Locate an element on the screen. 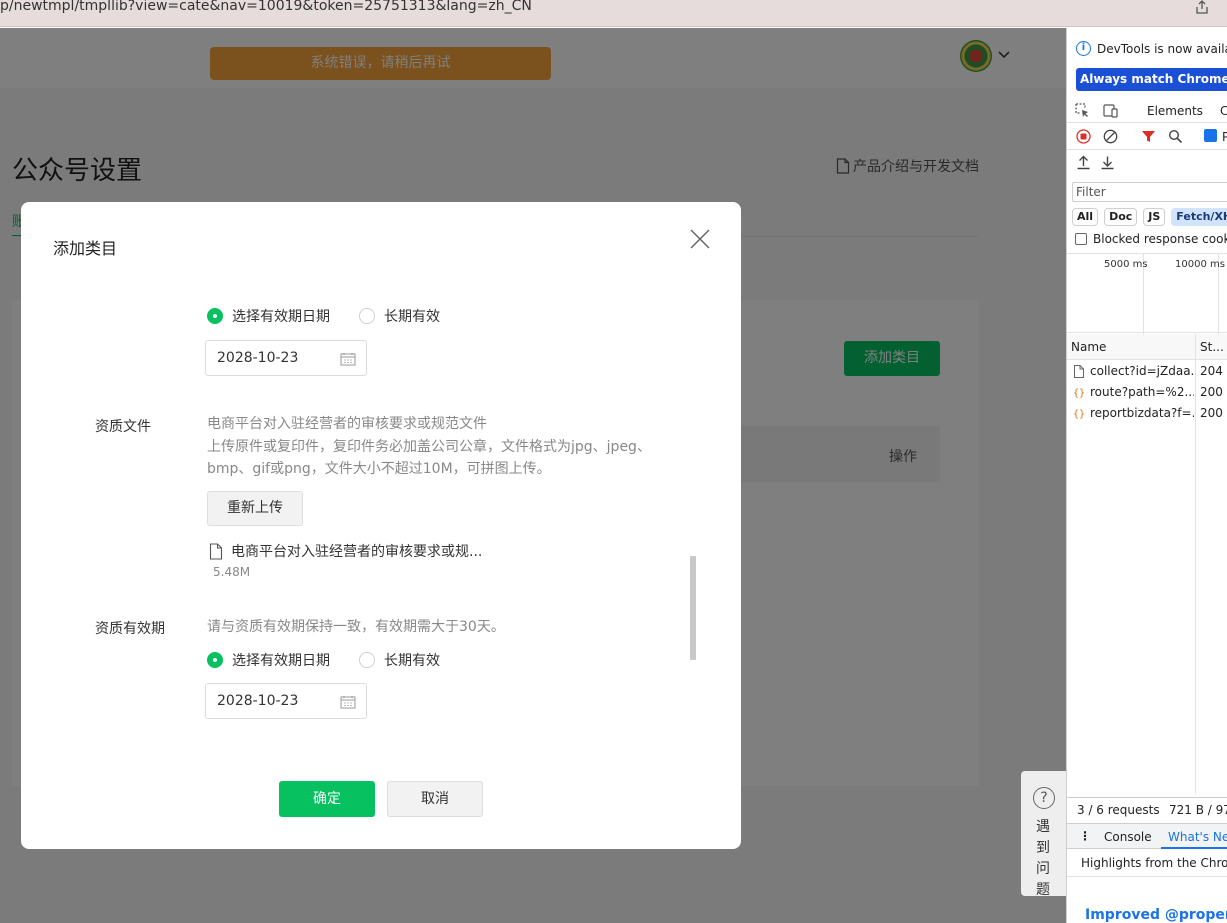 The height and width of the screenshot is (923, 1227). document-icon is located at coordinates (1079, 371).